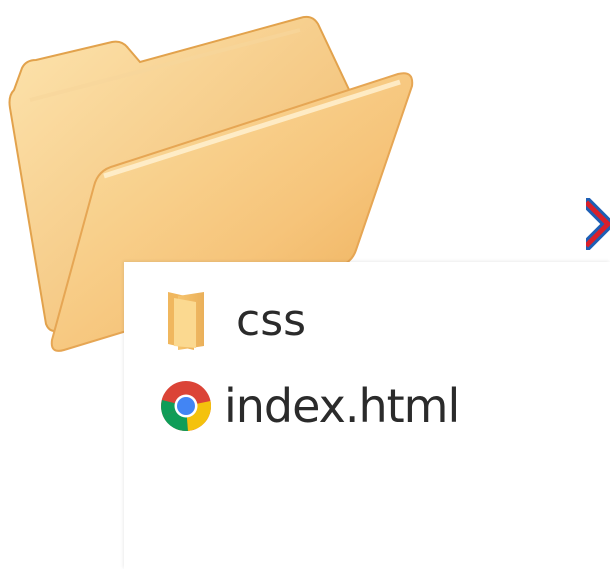  Describe the element at coordinates (186, 321) in the screenshot. I see `folder-icon` at that location.